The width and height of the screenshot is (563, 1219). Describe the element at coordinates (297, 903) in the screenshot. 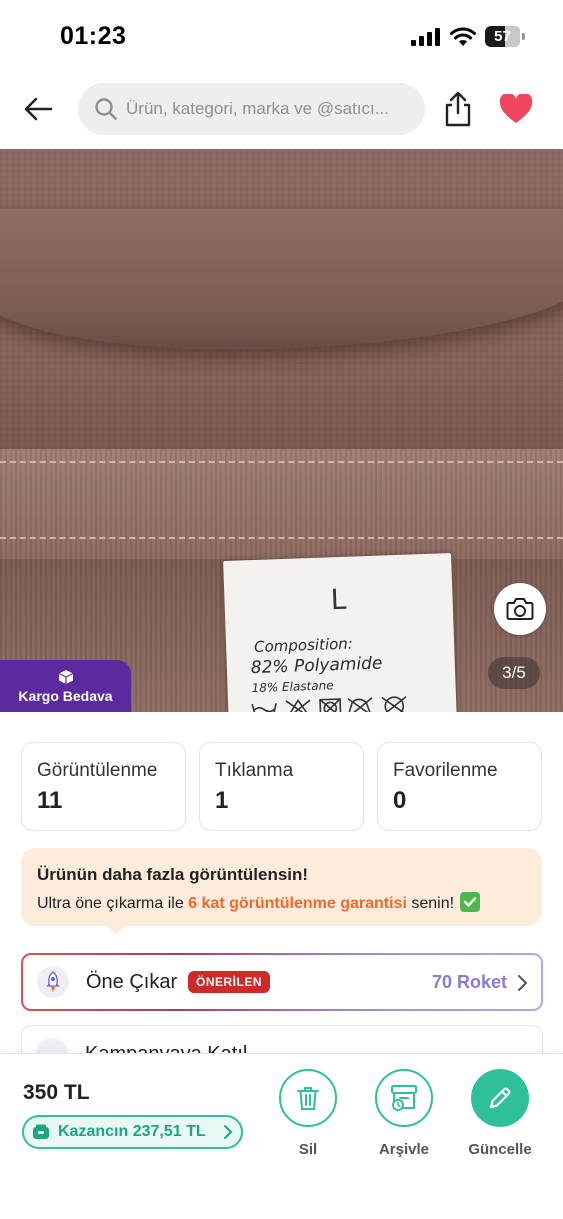

I see `promo-highlight: 6 kat görüntülenme garantisi` at that location.